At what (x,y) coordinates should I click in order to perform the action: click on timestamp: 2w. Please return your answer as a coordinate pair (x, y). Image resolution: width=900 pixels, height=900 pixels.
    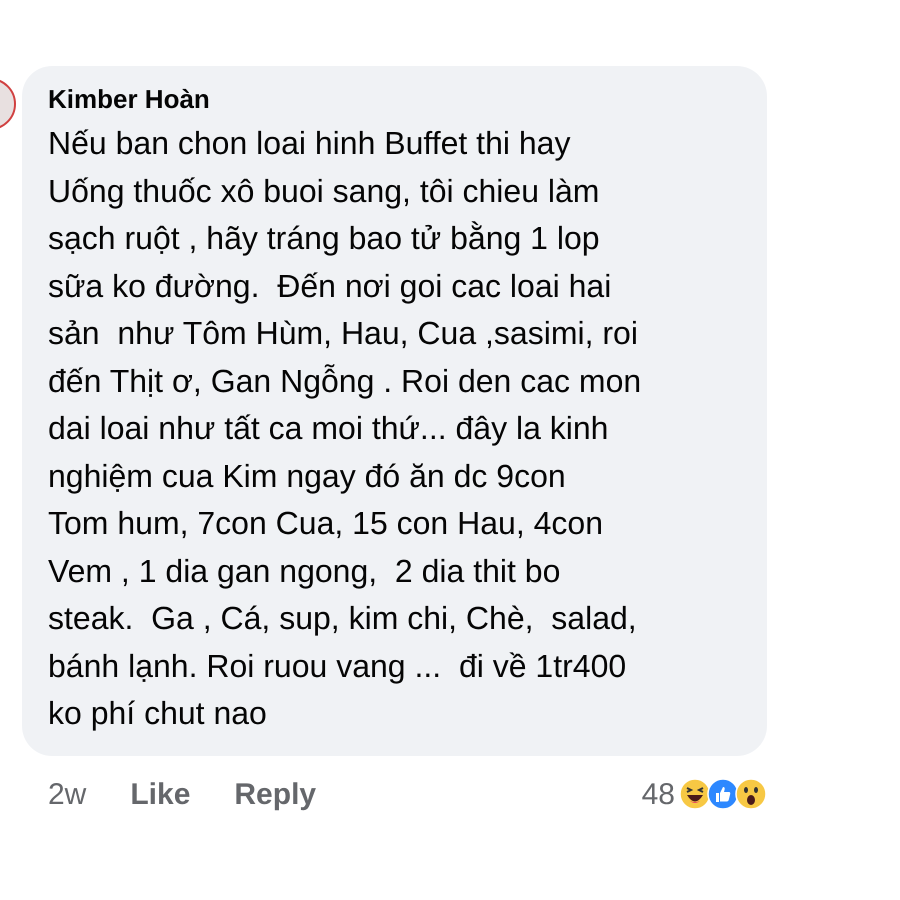
    Looking at the image, I should click on (67, 794).